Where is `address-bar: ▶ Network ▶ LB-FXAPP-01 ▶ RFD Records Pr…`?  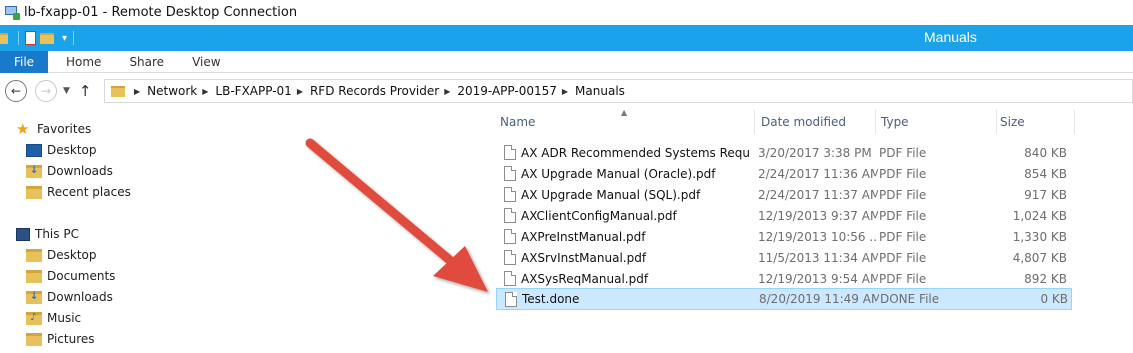
address-bar: ▶ Network ▶ LB-FXAPP-01 ▶ RFD Records Pr… is located at coordinates (618, 91).